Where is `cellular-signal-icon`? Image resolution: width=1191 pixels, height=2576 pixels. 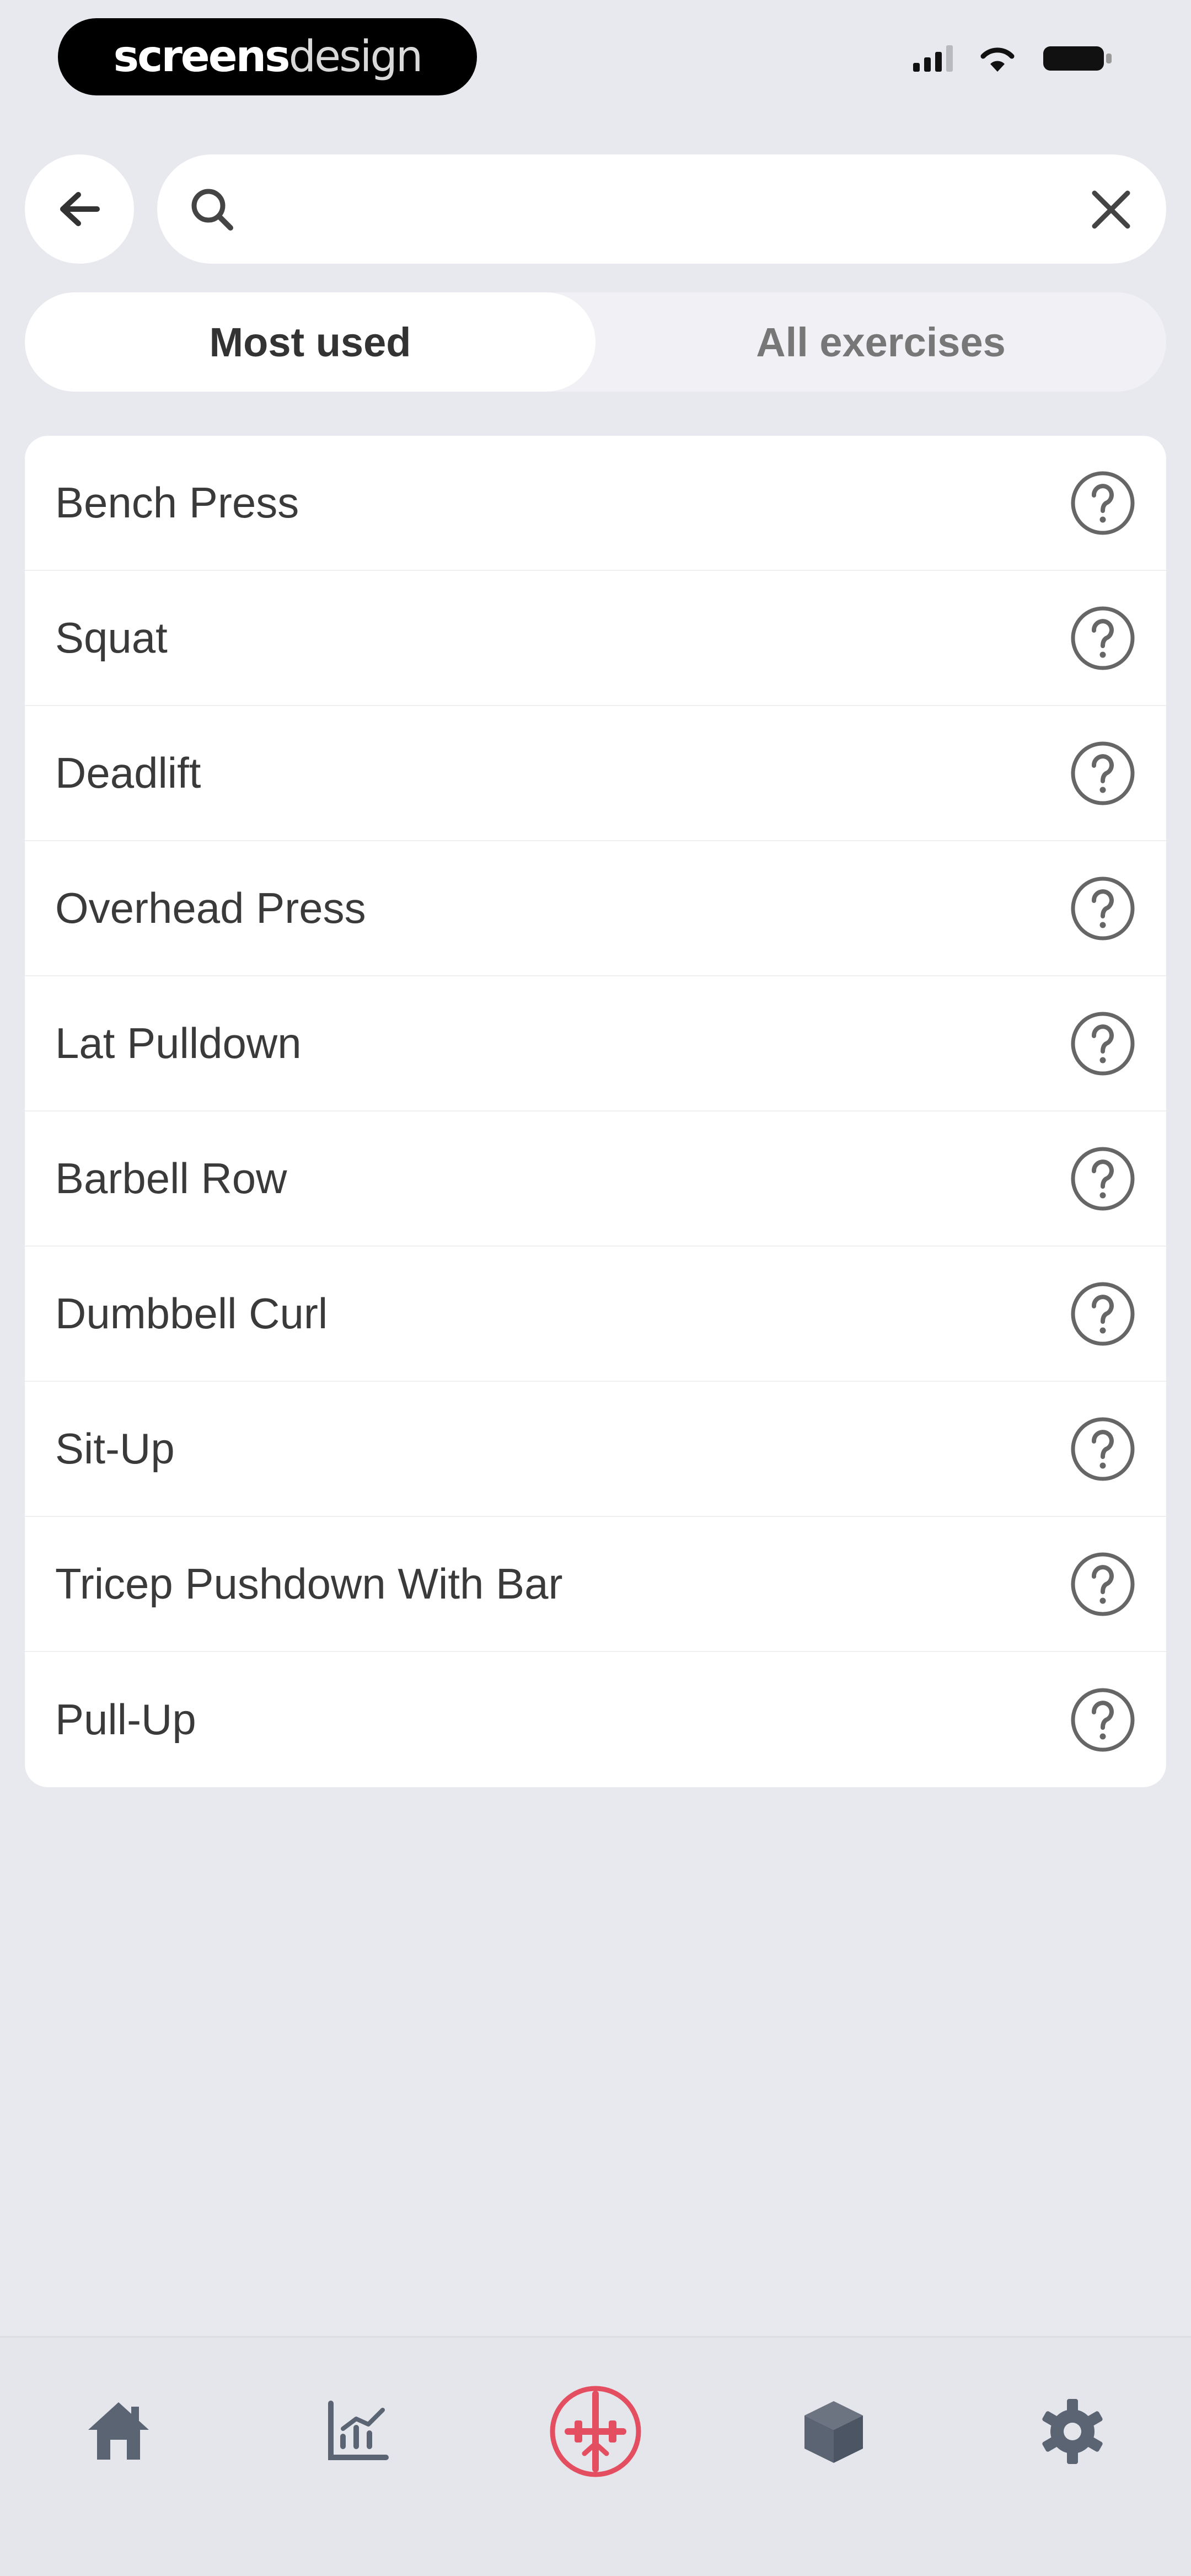
cellular-signal-icon is located at coordinates (933, 58).